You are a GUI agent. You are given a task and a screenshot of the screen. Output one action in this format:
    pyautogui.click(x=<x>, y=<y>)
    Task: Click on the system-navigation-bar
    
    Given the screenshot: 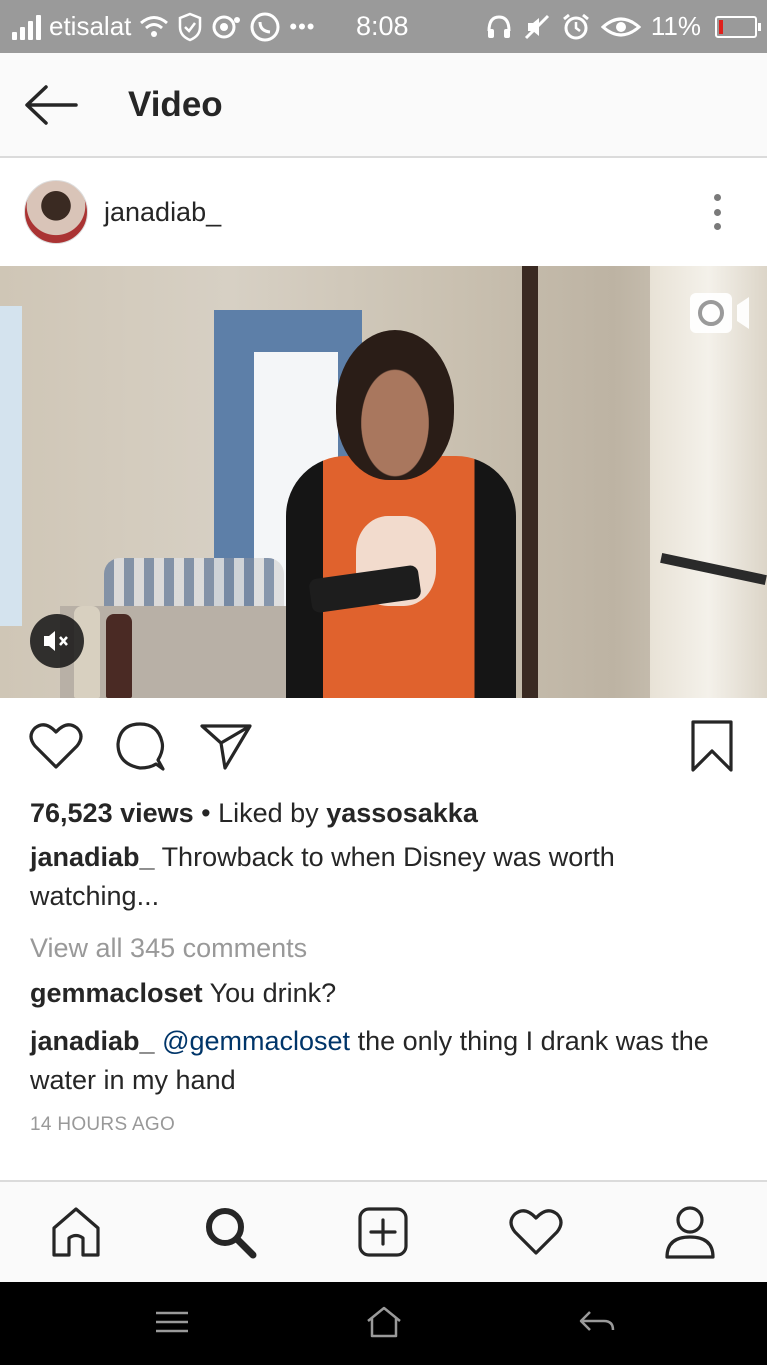 What is the action you would take?
    pyautogui.click(x=383, y=1323)
    